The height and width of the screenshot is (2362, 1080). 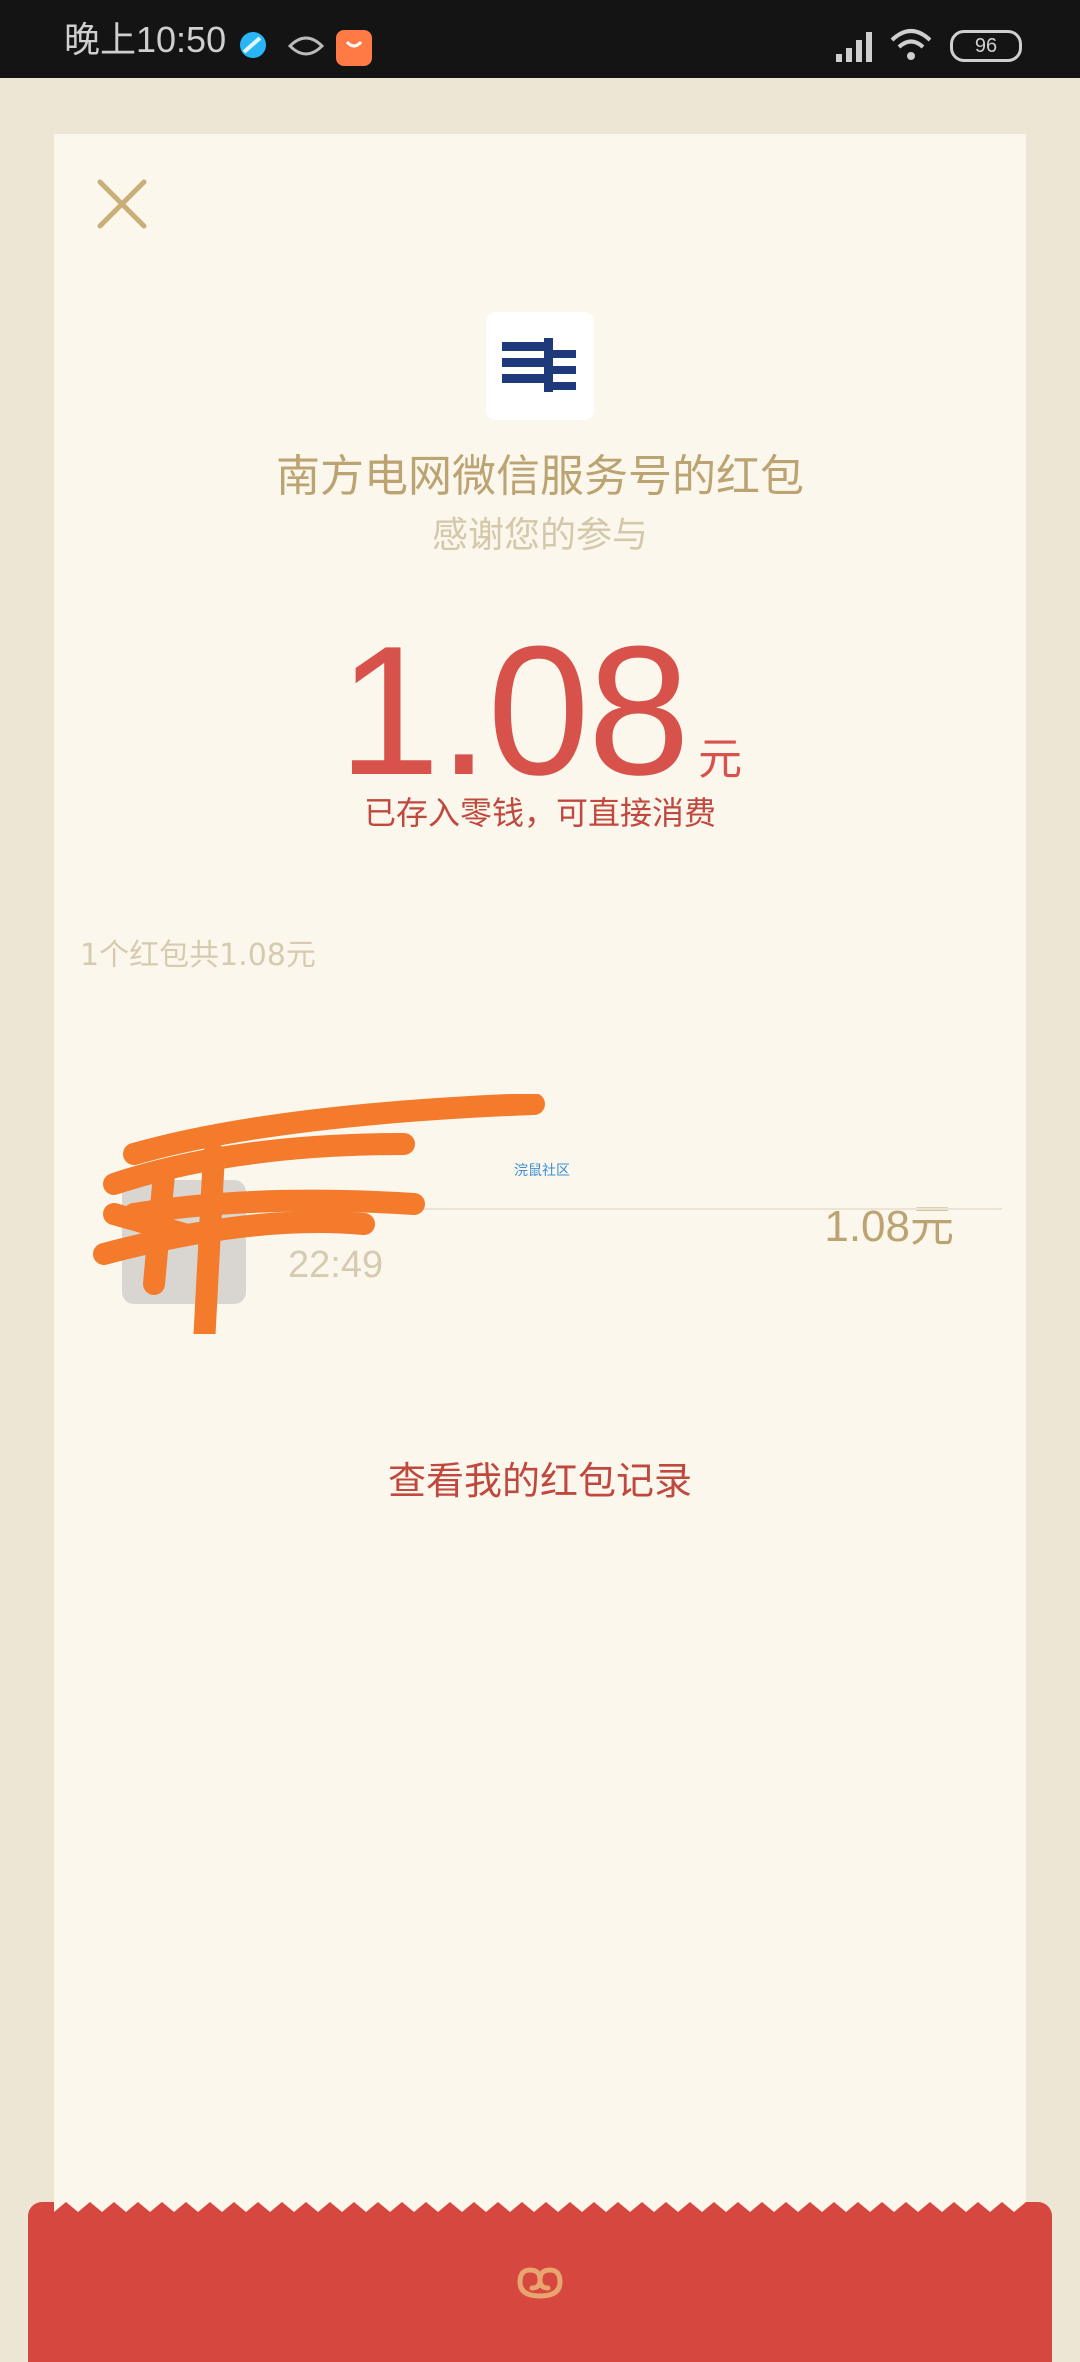 I want to click on battery-indicator: 96, so click(x=986, y=46).